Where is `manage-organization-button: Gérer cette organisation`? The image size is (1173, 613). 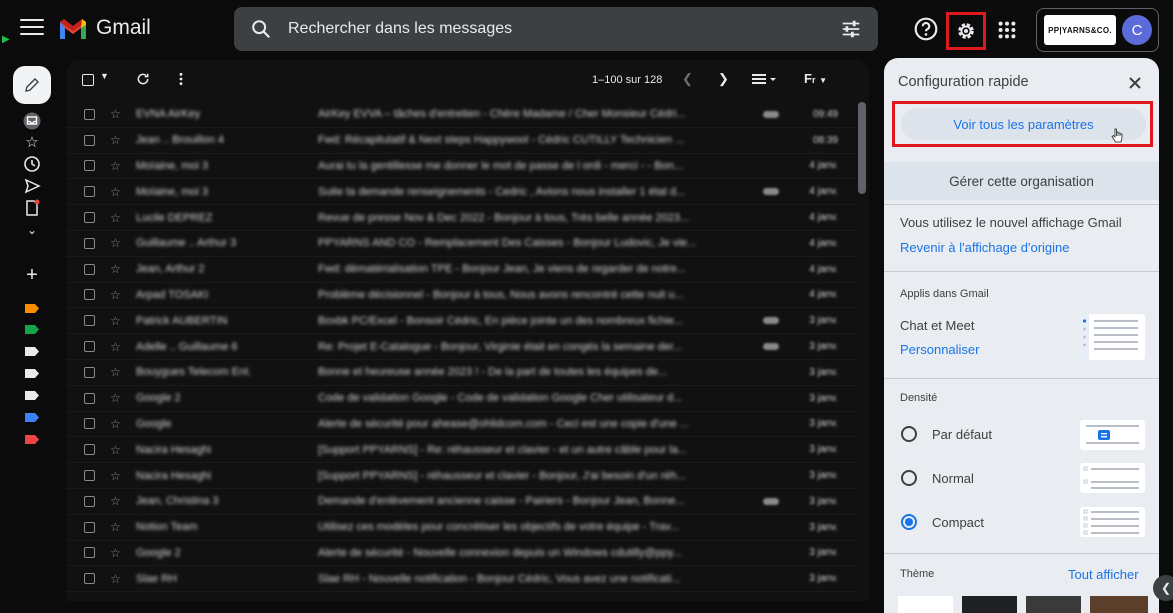 manage-organization-button: Gérer cette organisation is located at coordinates (1021, 181).